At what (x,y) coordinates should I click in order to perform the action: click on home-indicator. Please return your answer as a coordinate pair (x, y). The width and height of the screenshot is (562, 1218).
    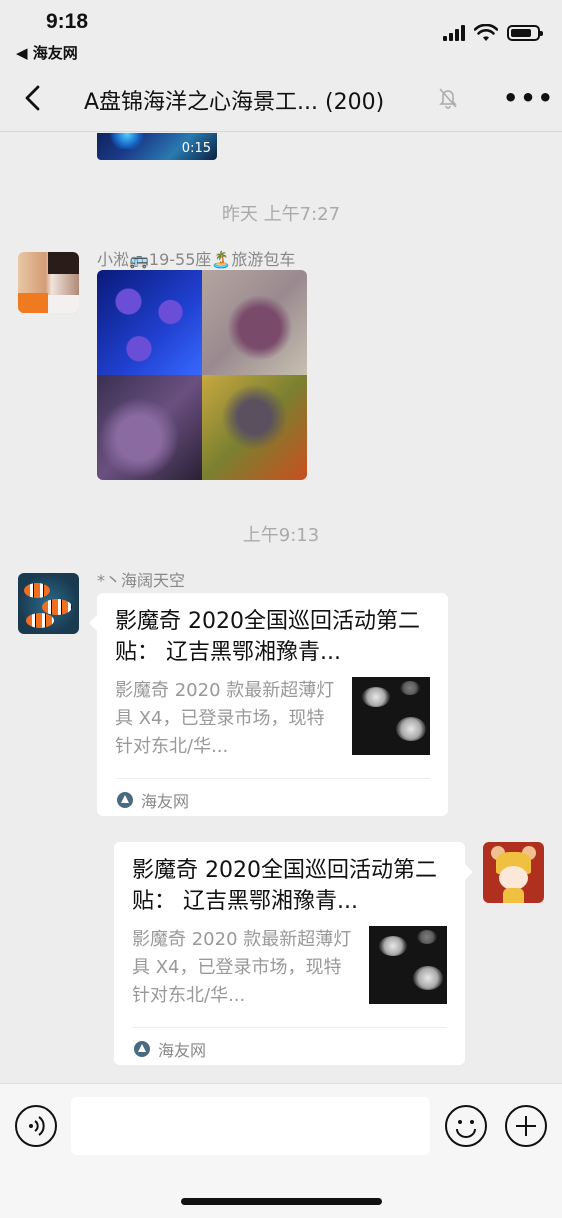
    Looking at the image, I should click on (281, 1201).